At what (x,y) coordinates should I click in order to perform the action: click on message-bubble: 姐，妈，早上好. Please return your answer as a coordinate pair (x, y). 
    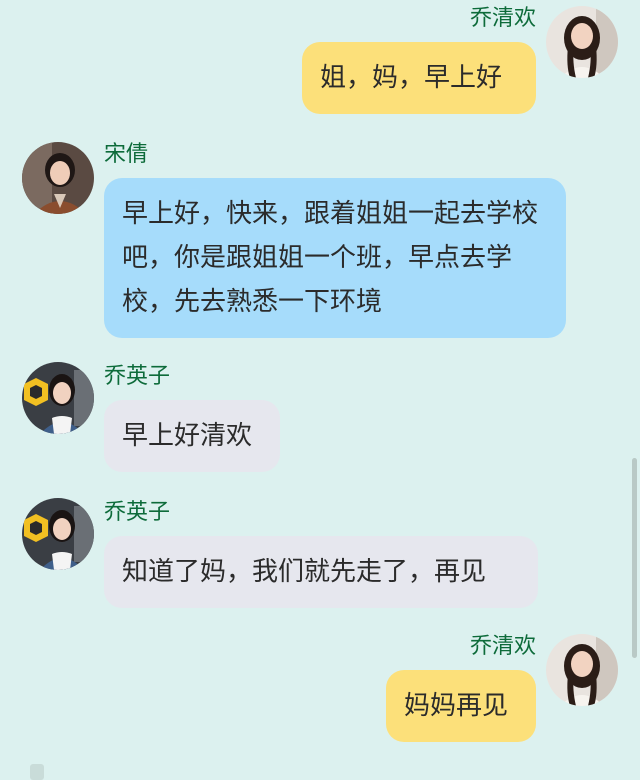
    Looking at the image, I should click on (419, 78).